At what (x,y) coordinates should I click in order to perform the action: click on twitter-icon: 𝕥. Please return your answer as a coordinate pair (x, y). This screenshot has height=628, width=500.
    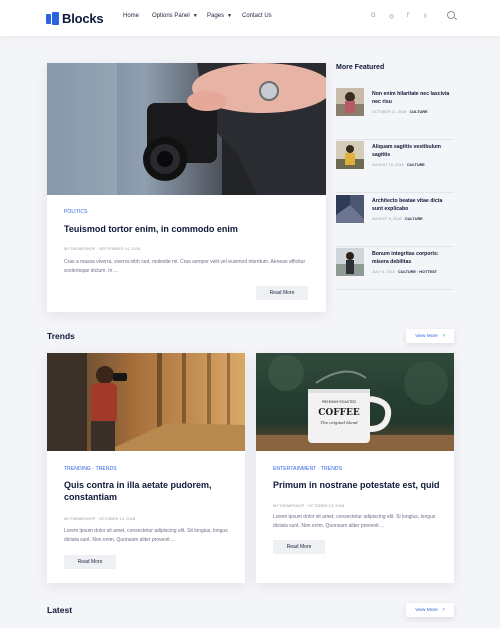
    Looking at the image, I should click on (425, 16).